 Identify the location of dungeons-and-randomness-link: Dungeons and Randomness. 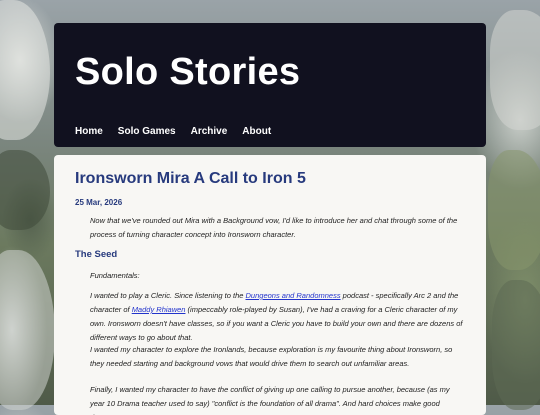
(293, 295).